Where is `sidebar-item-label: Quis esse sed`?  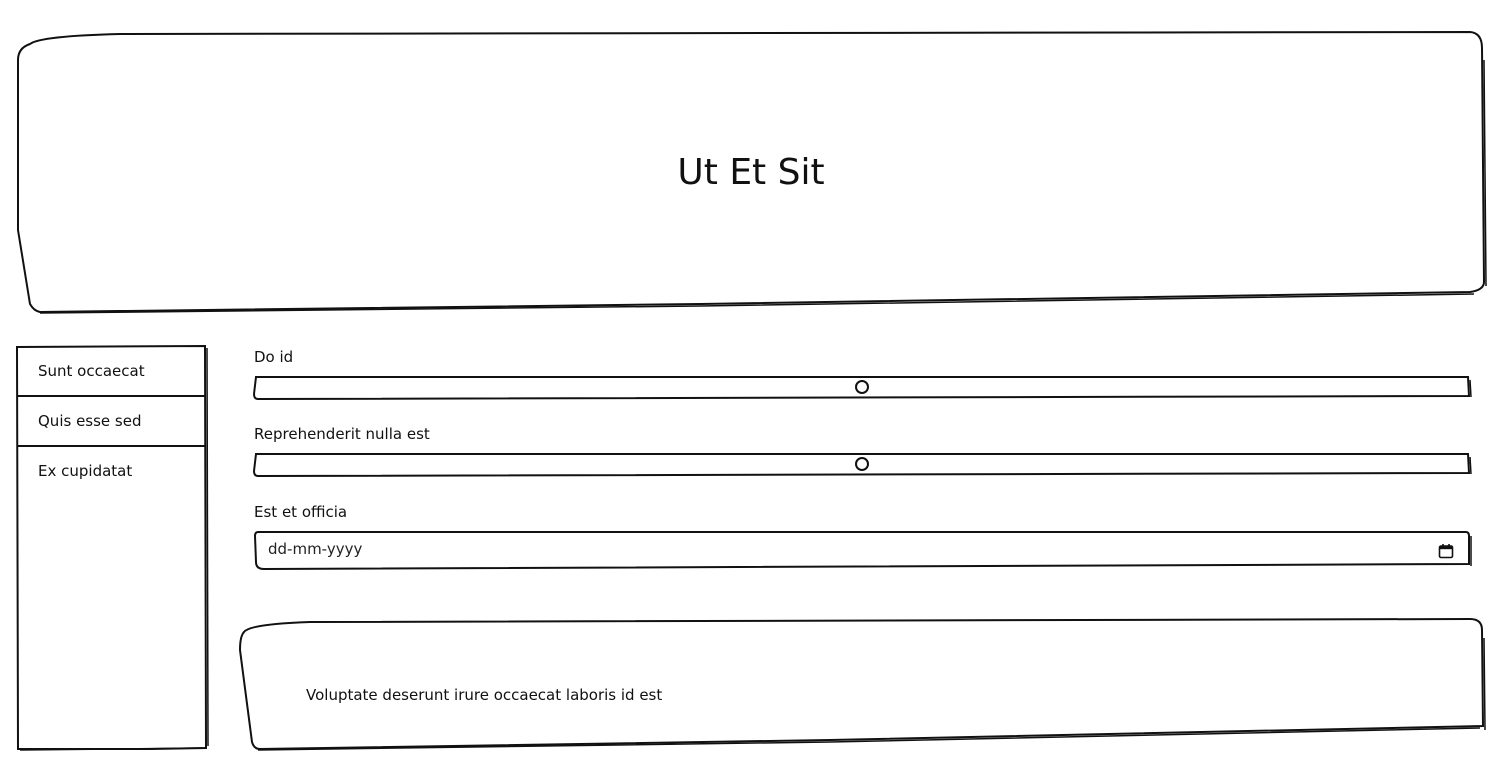
sidebar-item-label: Quis esse sed is located at coordinates (90, 421).